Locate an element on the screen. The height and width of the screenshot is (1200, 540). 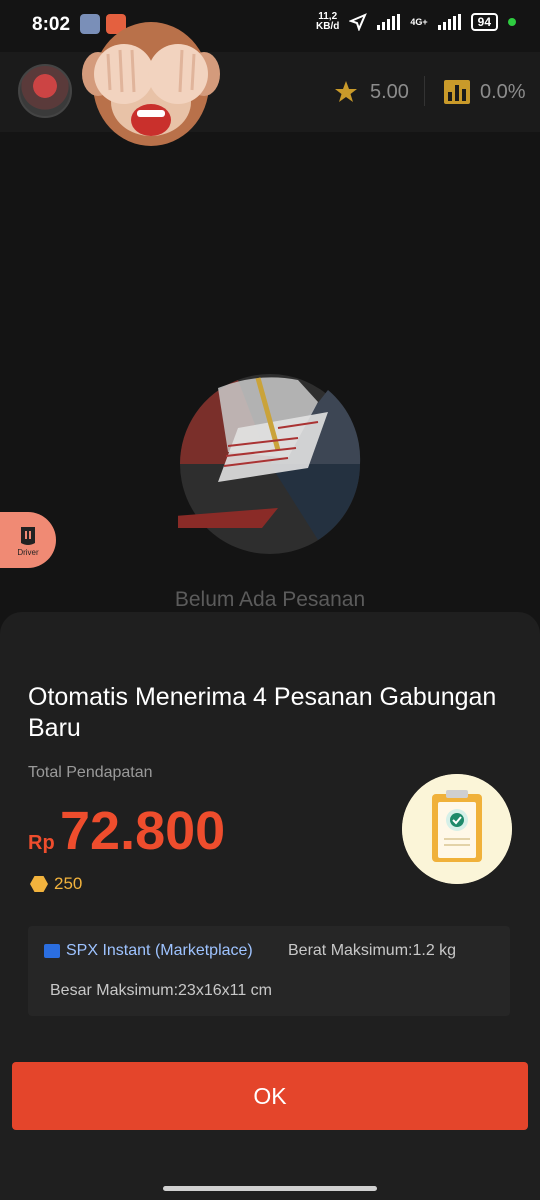
star-icon is located at coordinates (346, 91).